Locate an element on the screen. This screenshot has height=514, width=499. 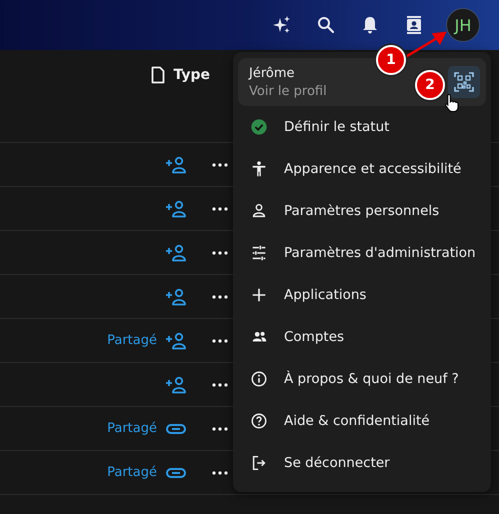
sparkle-icon is located at coordinates (282, 25).